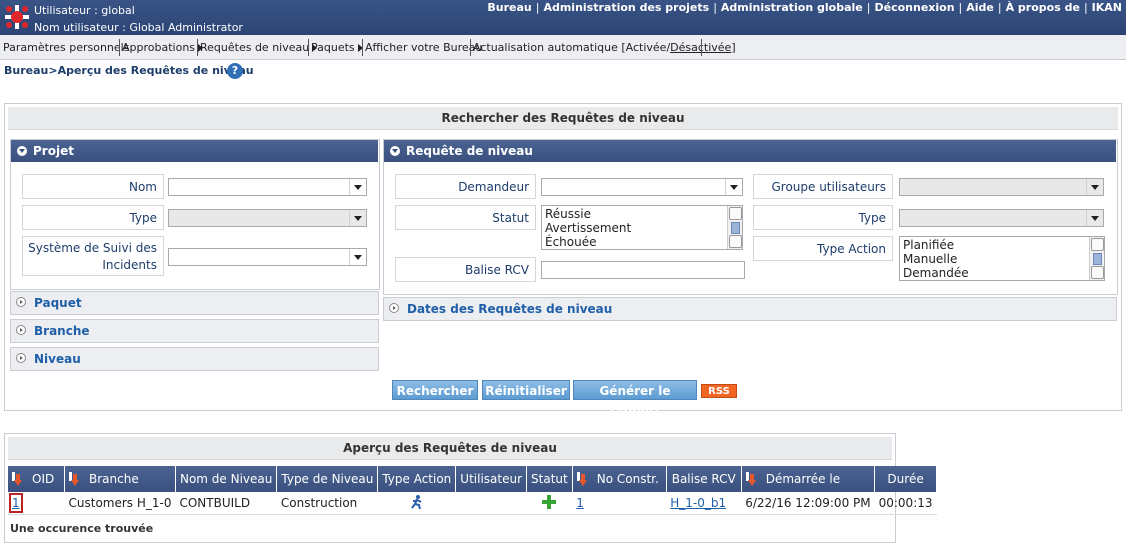  Describe the element at coordinates (66, 47) in the screenshot. I see `subnav-personal-settings: Paramètres personnels` at that location.